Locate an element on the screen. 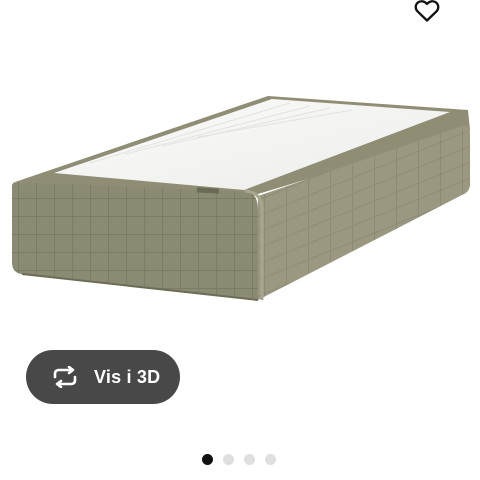  bed-front-face is located at coordinates (135, 241).